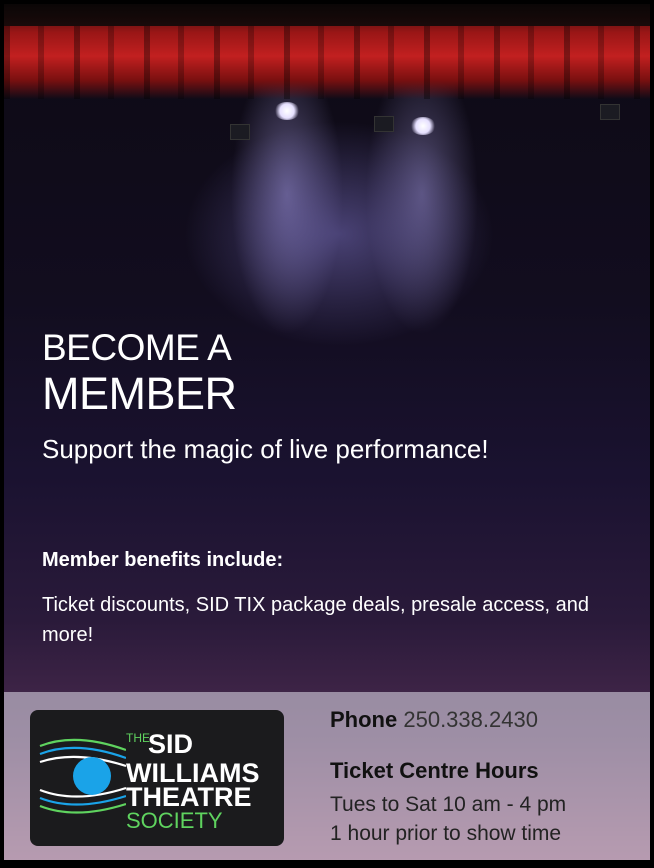  What do you see at coordinates (137, 347) in the screenshot?
I see `headline-line-1: BECOME A` at bounding box center [137, 347].